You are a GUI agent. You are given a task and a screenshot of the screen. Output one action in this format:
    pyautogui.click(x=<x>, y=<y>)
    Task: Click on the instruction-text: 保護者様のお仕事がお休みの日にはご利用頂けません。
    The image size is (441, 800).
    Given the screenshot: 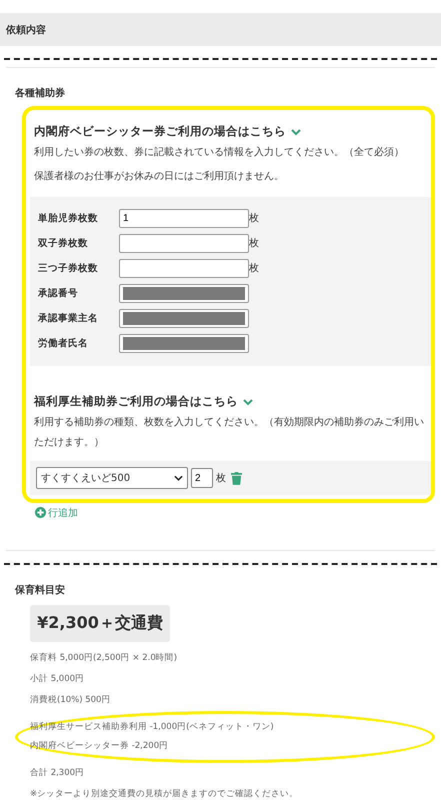 What is the action you would take?
    pyautogui.click(x=159, y=177)
    